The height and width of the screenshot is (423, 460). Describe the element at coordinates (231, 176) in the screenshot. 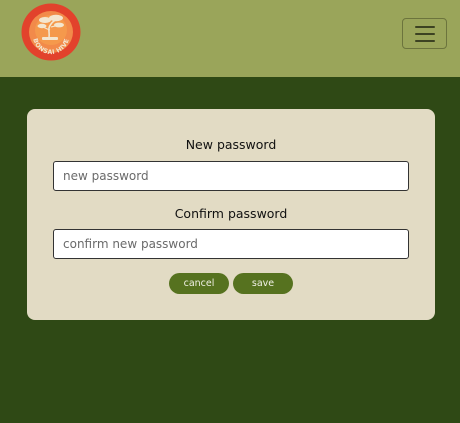

I see `new-password-input` at that location.